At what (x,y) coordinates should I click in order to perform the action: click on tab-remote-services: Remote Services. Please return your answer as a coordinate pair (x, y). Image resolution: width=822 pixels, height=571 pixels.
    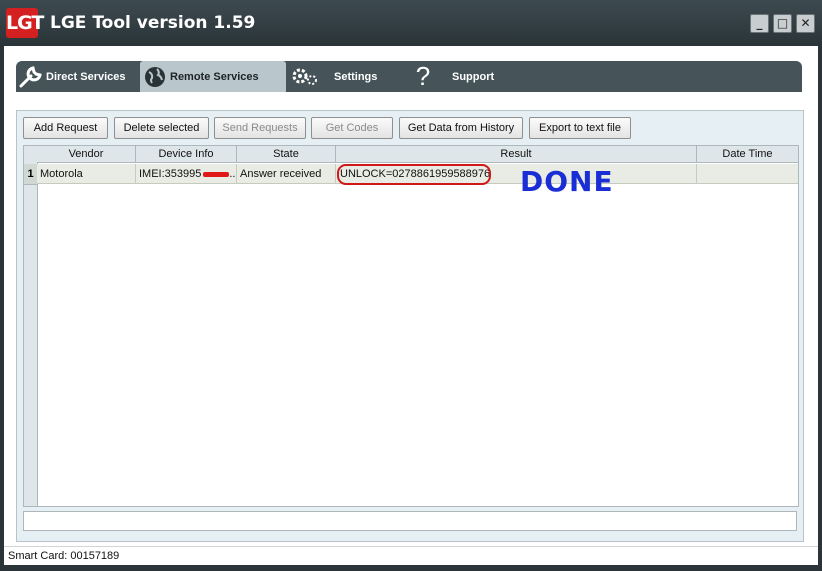
    Looking at the image, I should click on (213, 76).